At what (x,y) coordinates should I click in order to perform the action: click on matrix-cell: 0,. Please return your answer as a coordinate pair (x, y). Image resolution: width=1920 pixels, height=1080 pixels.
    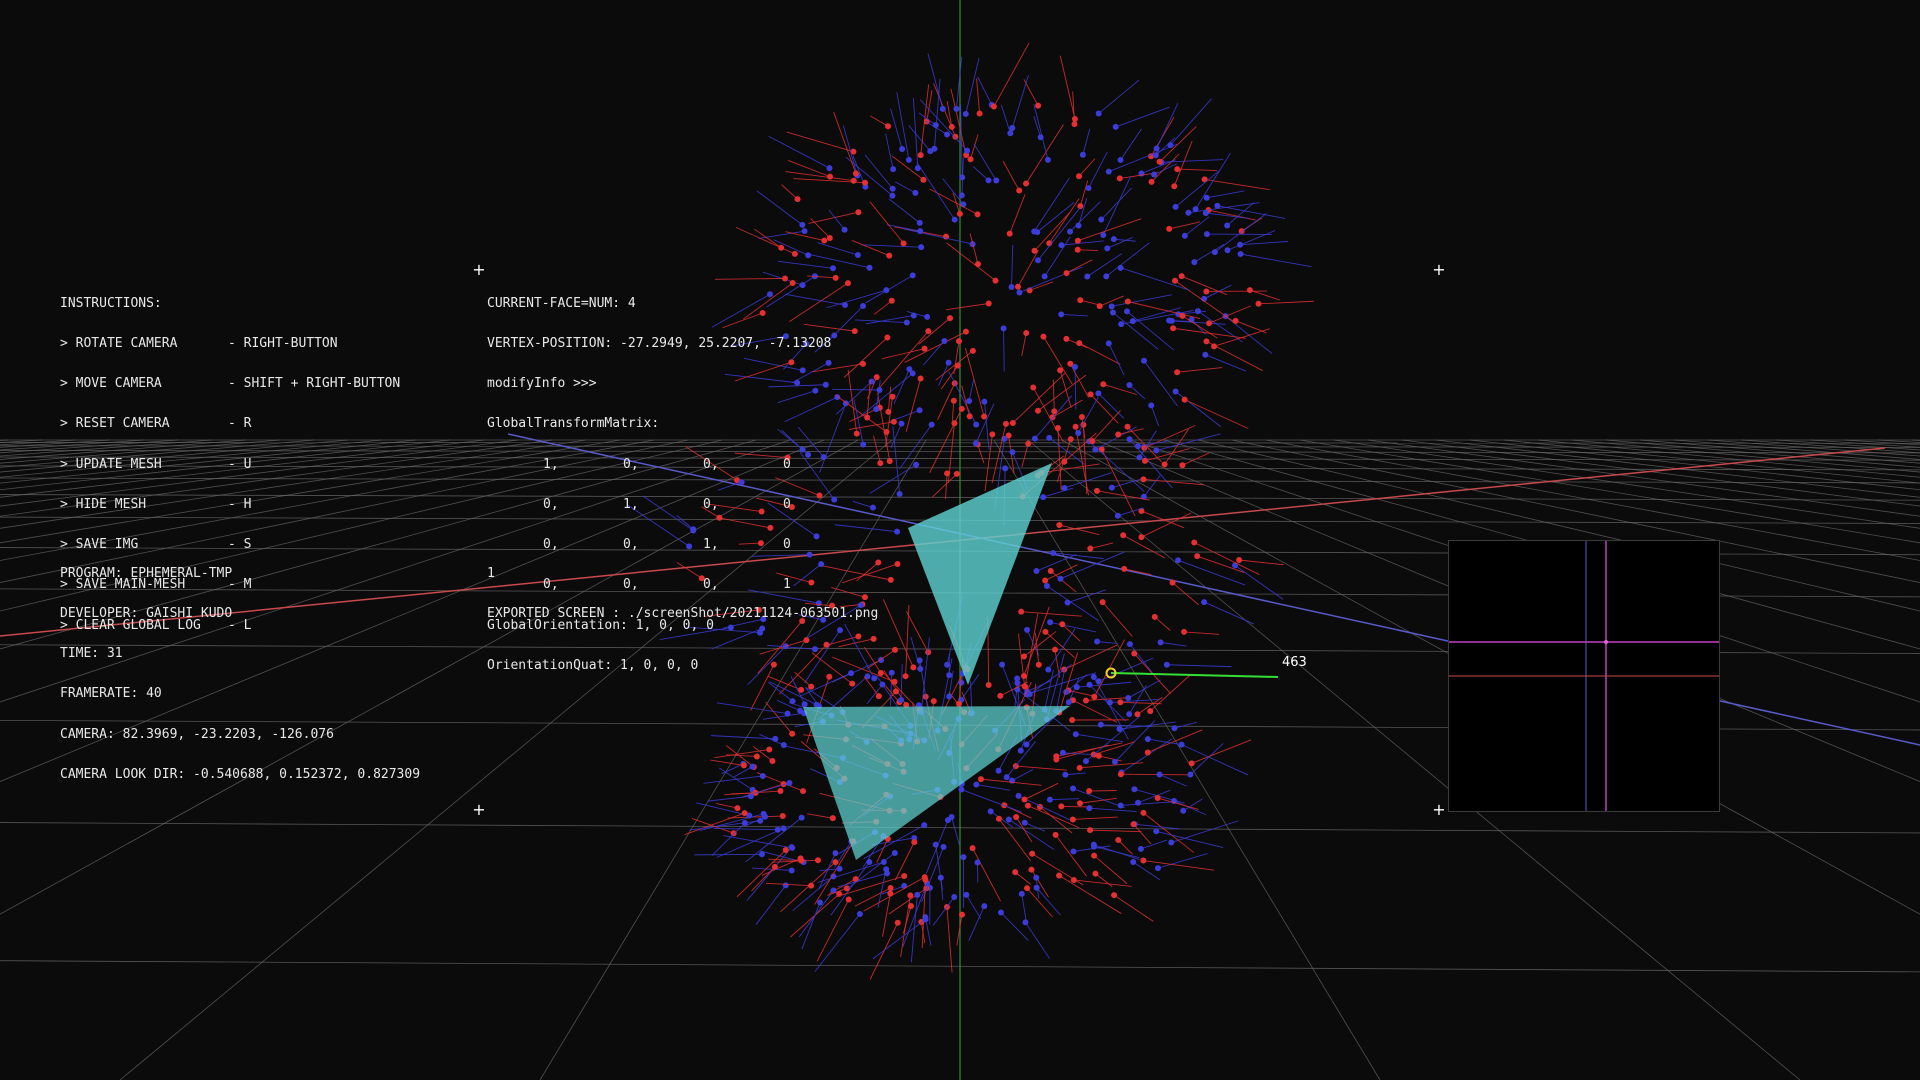
    Looking at the image, I should click on (631, 464).